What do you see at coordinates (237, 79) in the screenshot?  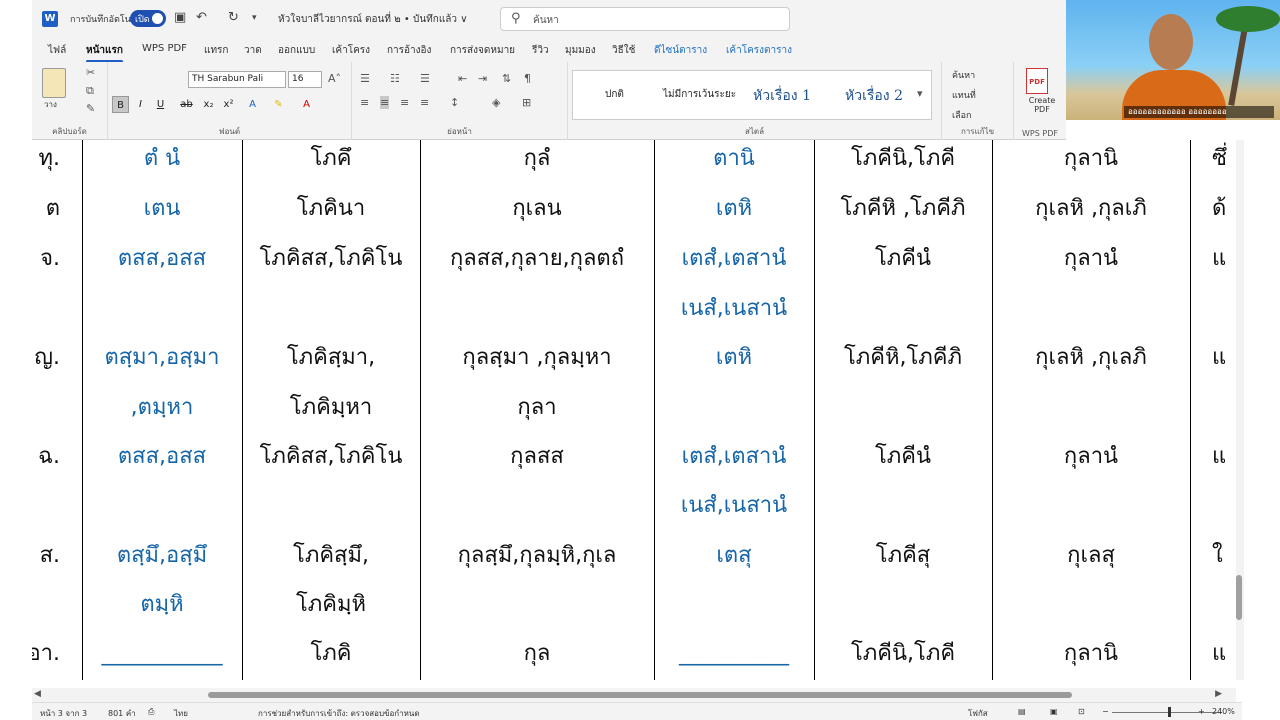 I see `font-family-select: TH Sarabun Pali` at bounding box center [237, 79].